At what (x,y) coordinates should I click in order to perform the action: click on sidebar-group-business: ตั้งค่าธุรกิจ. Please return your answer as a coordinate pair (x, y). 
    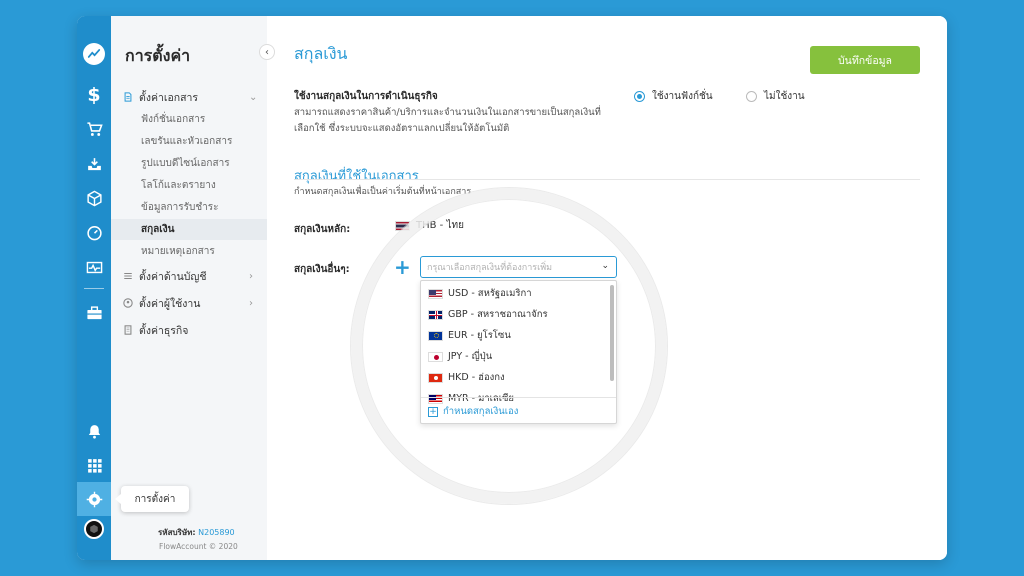
    Looking at the image, I should click on (155, 330).